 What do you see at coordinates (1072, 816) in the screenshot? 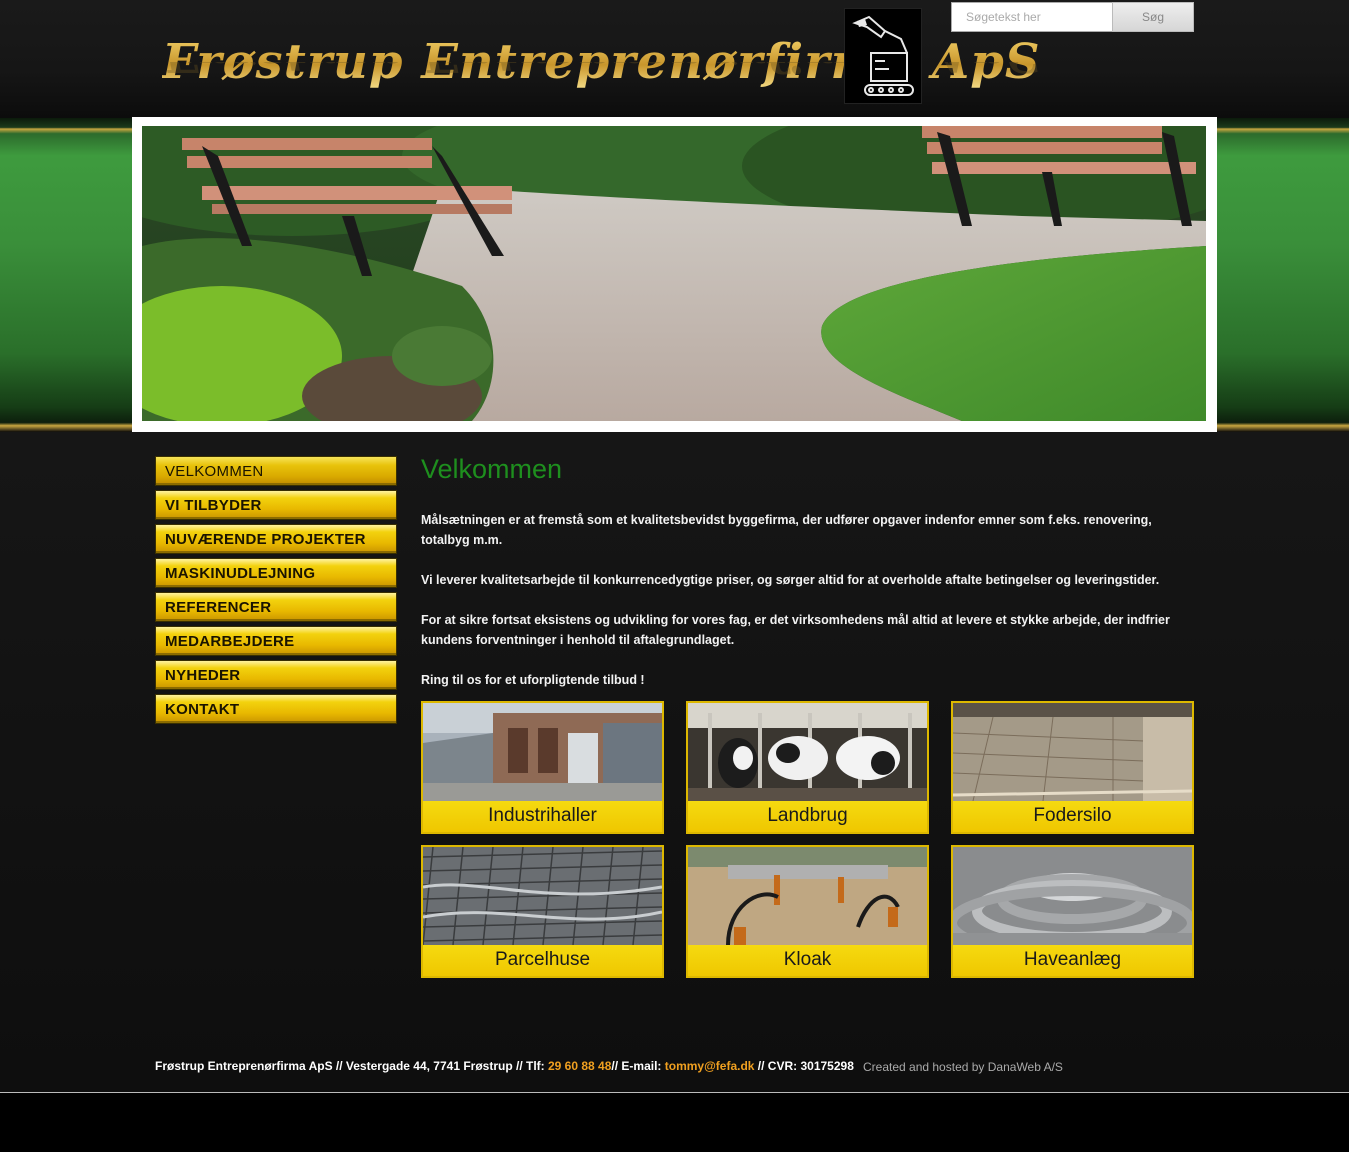
I see `tile-label: Fodersilo` at bounding box center [1072, 816].